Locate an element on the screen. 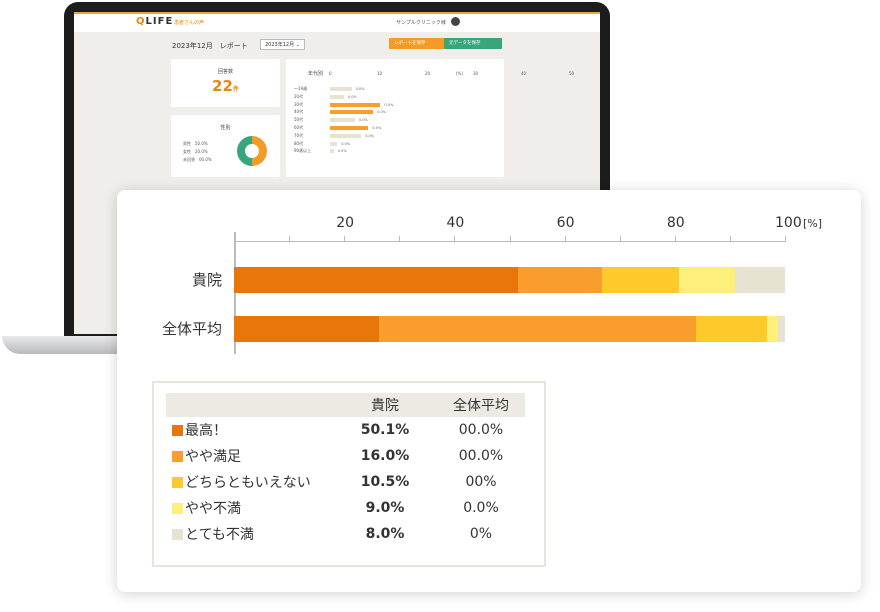 The width and height of the screenshot is (880, 612). responses-label: 回答数 is located at coordinates (225, 72).